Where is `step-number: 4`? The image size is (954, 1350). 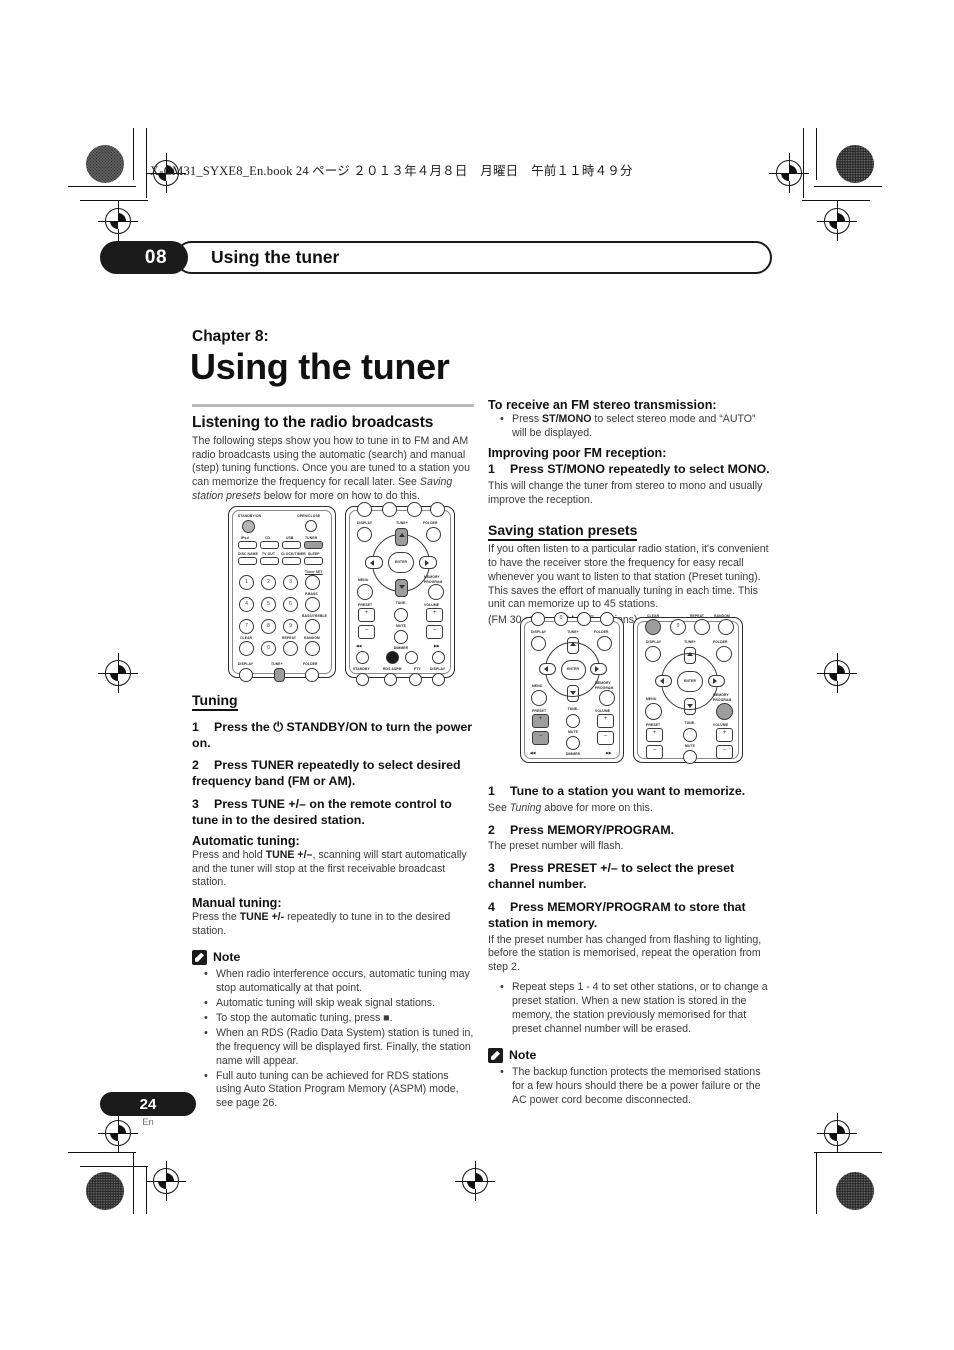 step-number: 4 is located at coordinates (491, 906).